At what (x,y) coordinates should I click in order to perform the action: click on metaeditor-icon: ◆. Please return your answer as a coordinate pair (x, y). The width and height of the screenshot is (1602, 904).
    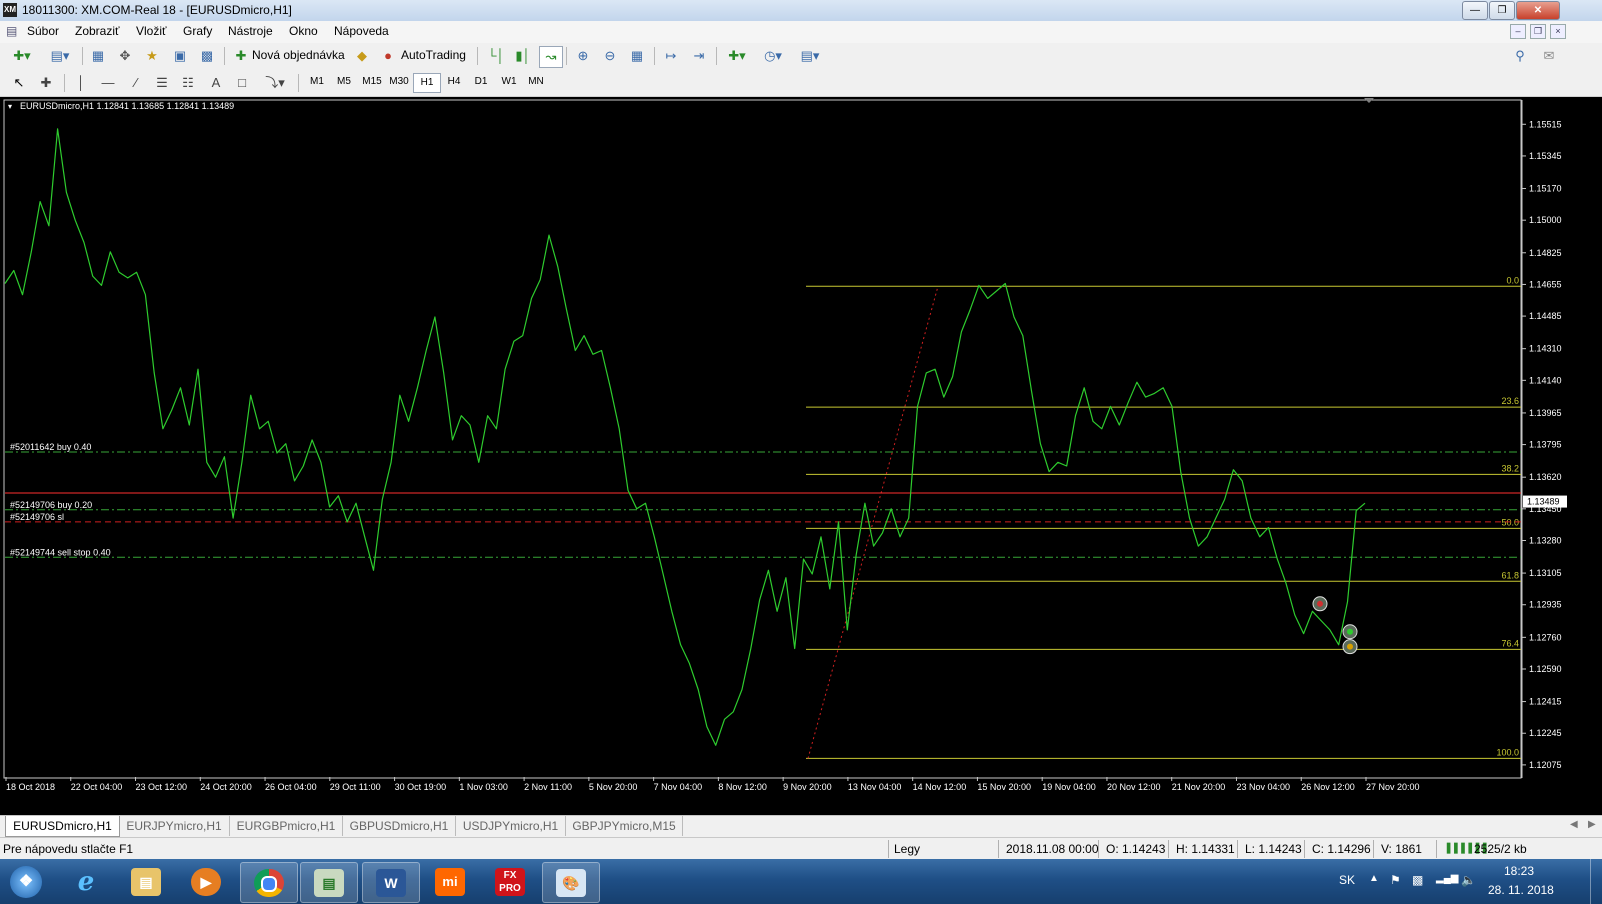
    Looking at the image, I should click on (362, 56).